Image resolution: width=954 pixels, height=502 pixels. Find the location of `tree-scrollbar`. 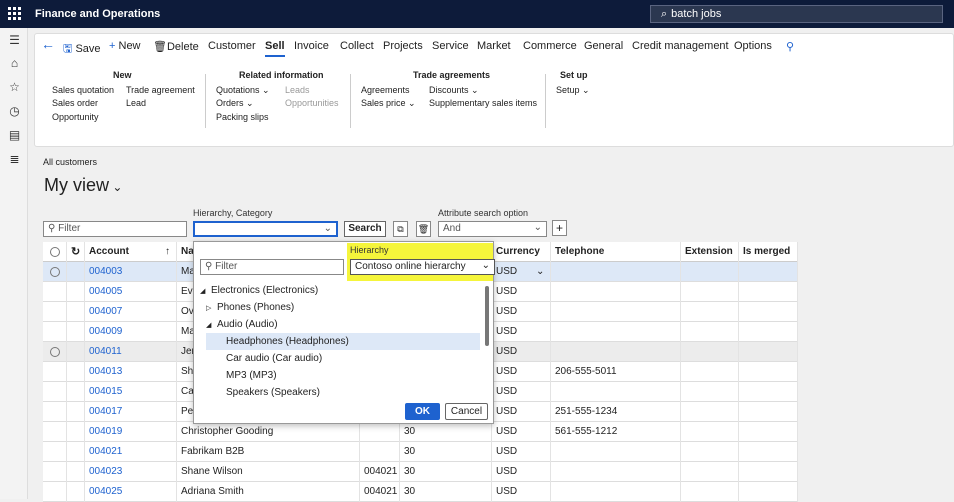

tree-scrollbar is located at coordinates (487, 316).